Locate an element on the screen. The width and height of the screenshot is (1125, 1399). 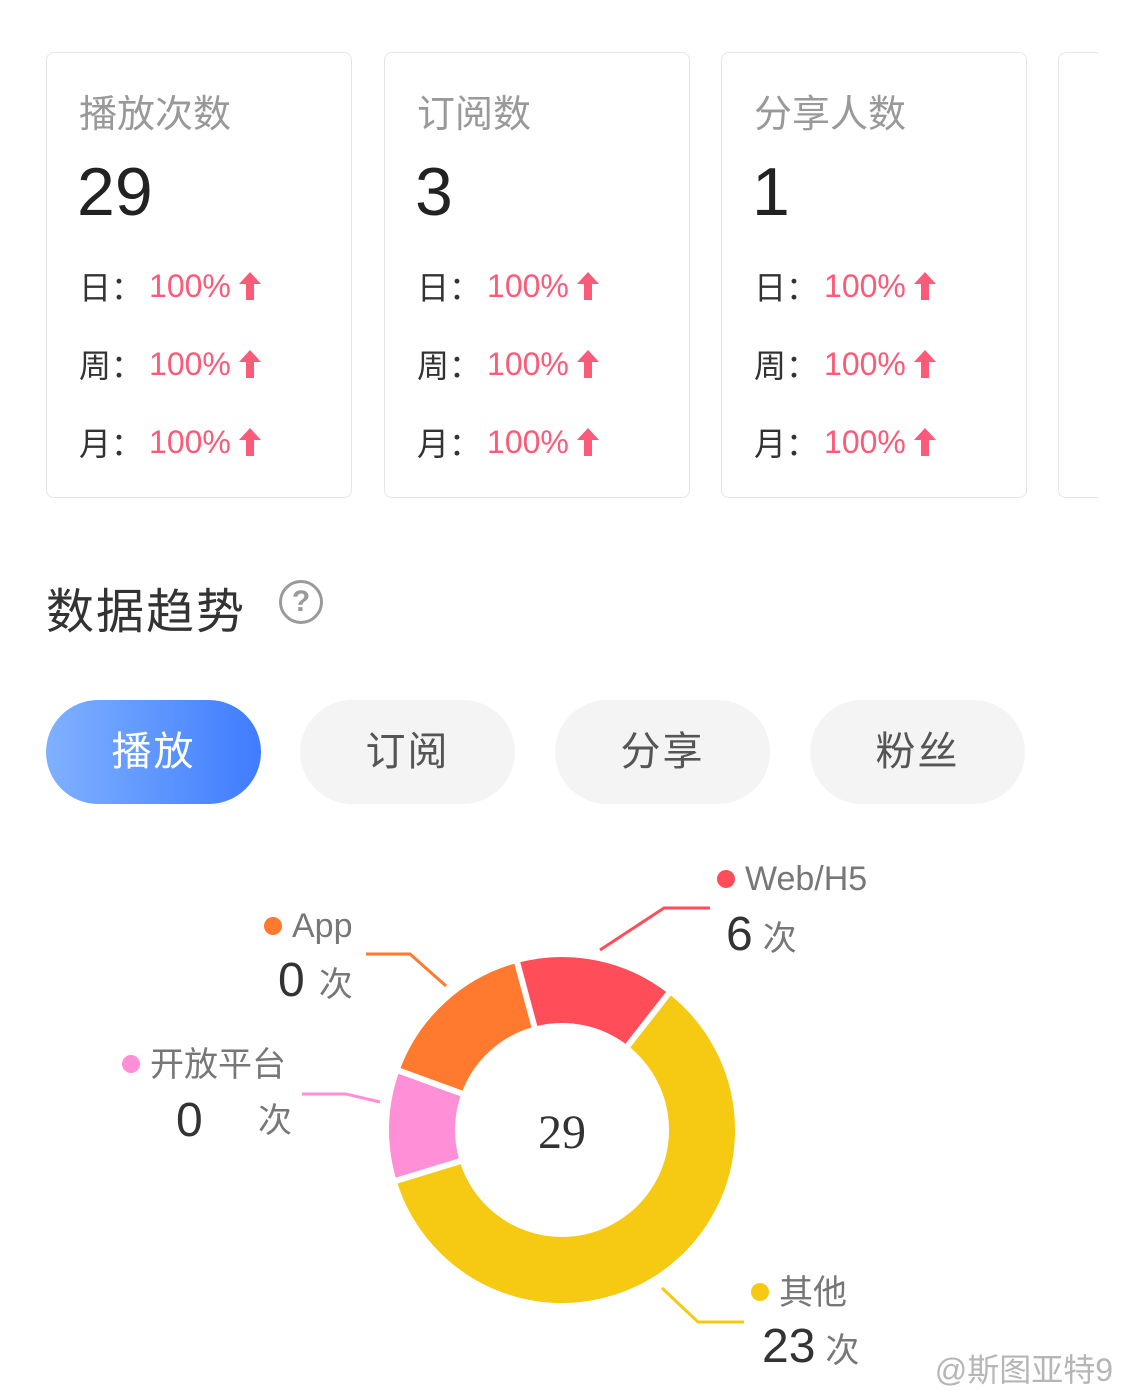
tab-shares: 分享 is located at coordinates (662, 752).